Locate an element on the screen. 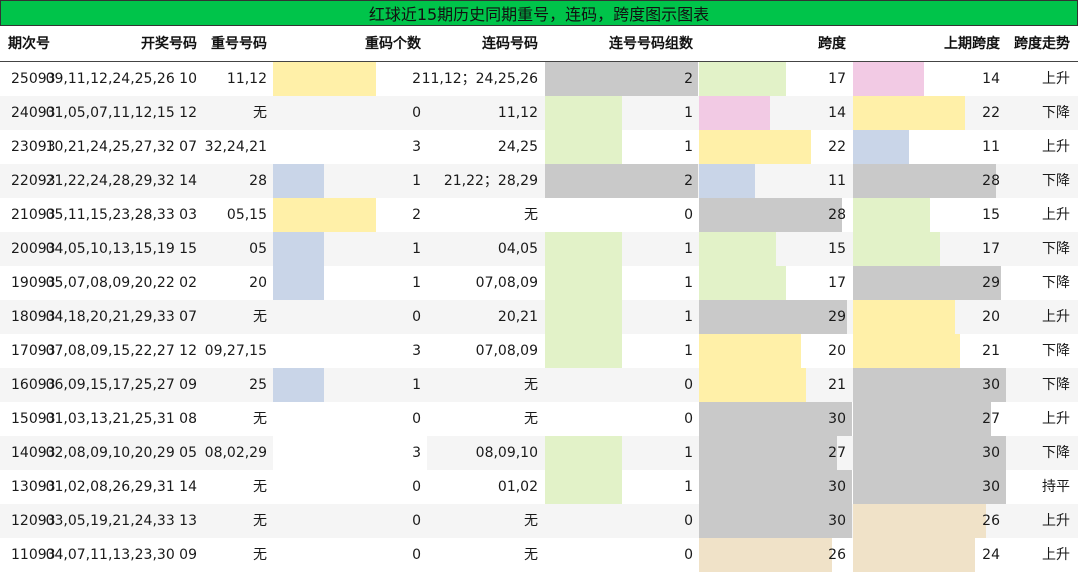  cell-prev-span: 27 is located at coordinates (991, 419).